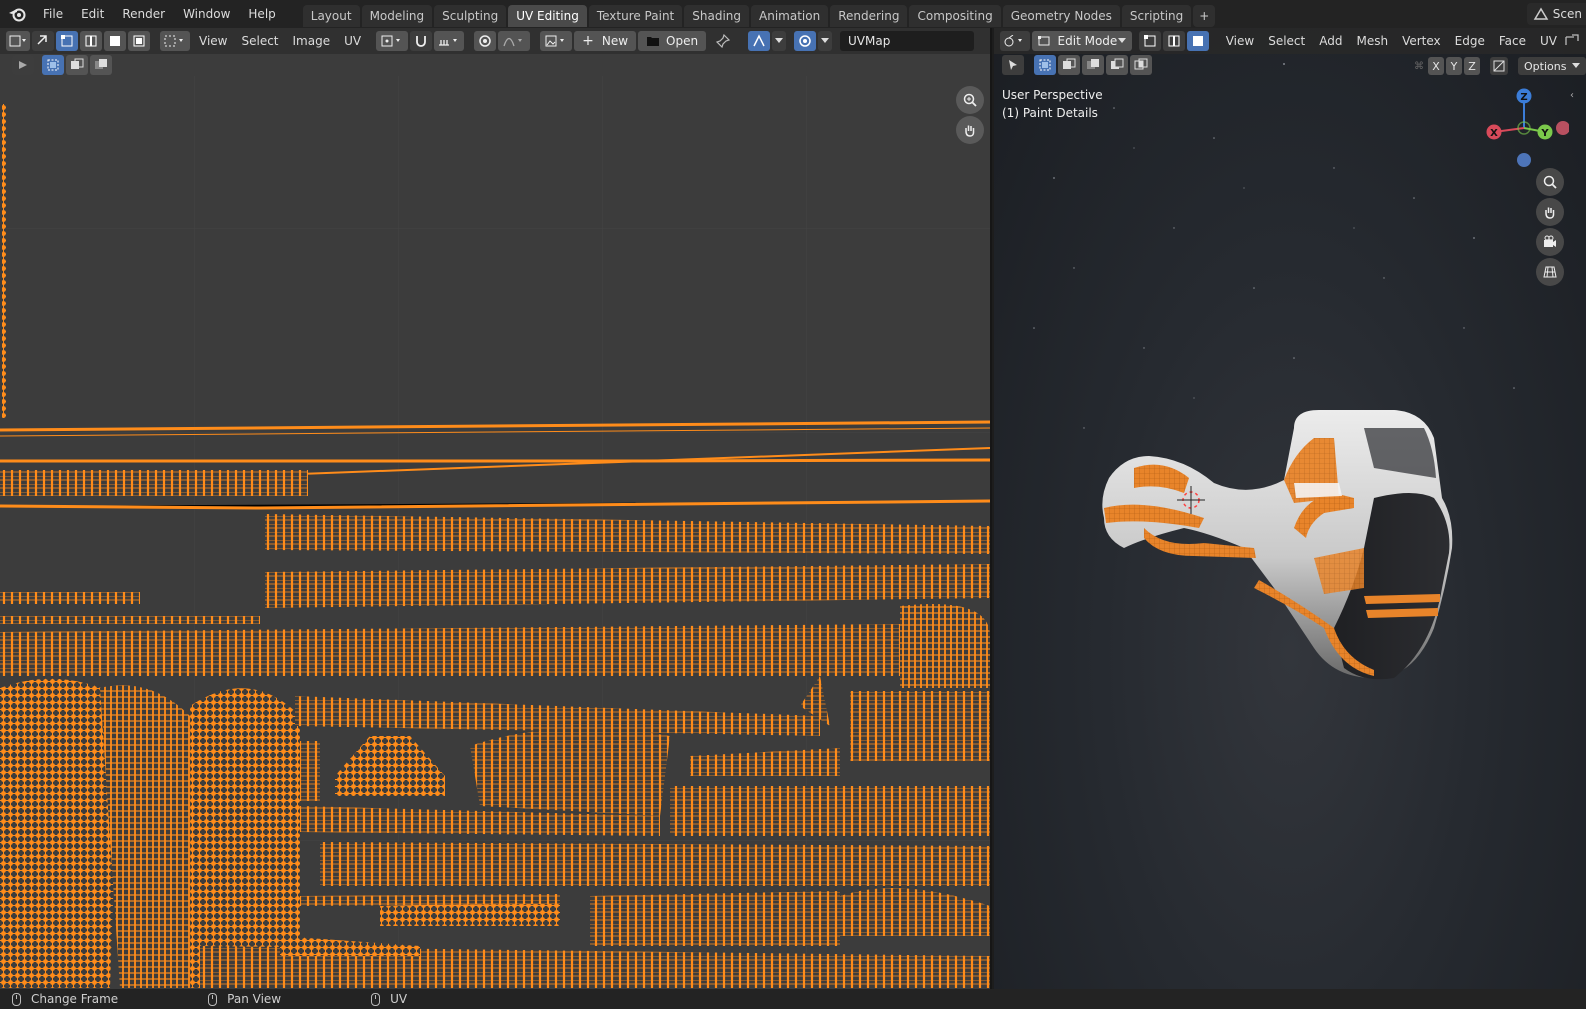 Image resolution: width=1586 pixels, height=1009 pixels. I want to click on status-bar: Change Frame Pan View UV, so click(793, 999).